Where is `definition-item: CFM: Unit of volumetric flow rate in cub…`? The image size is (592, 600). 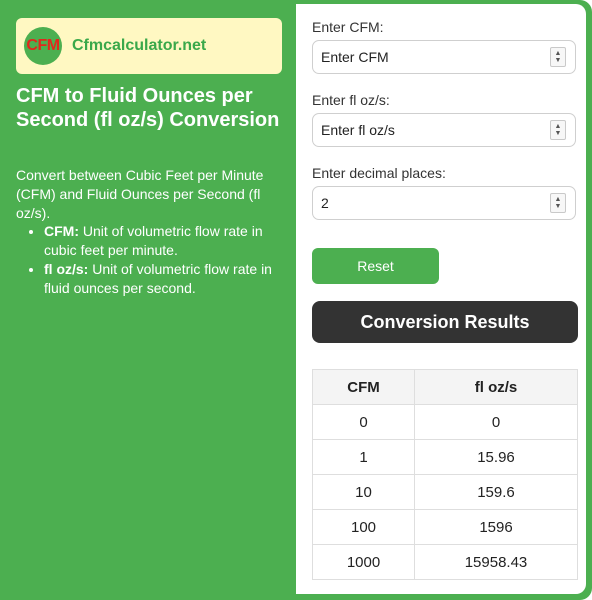 definition-item: CFM: Unit of volumetric flow rate in cub… is located at coordinates (165, 241).